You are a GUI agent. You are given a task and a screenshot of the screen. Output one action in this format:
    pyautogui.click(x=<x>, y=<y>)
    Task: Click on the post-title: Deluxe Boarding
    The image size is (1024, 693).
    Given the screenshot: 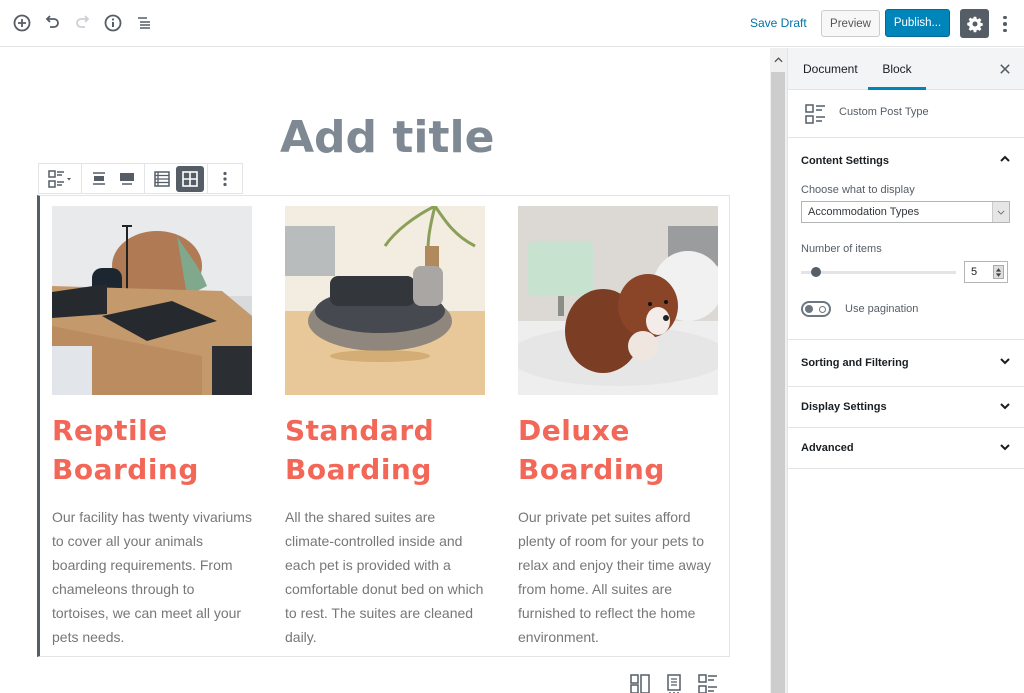 What is the action you would take?
    pyautogui.click(x=618, y=450)
    